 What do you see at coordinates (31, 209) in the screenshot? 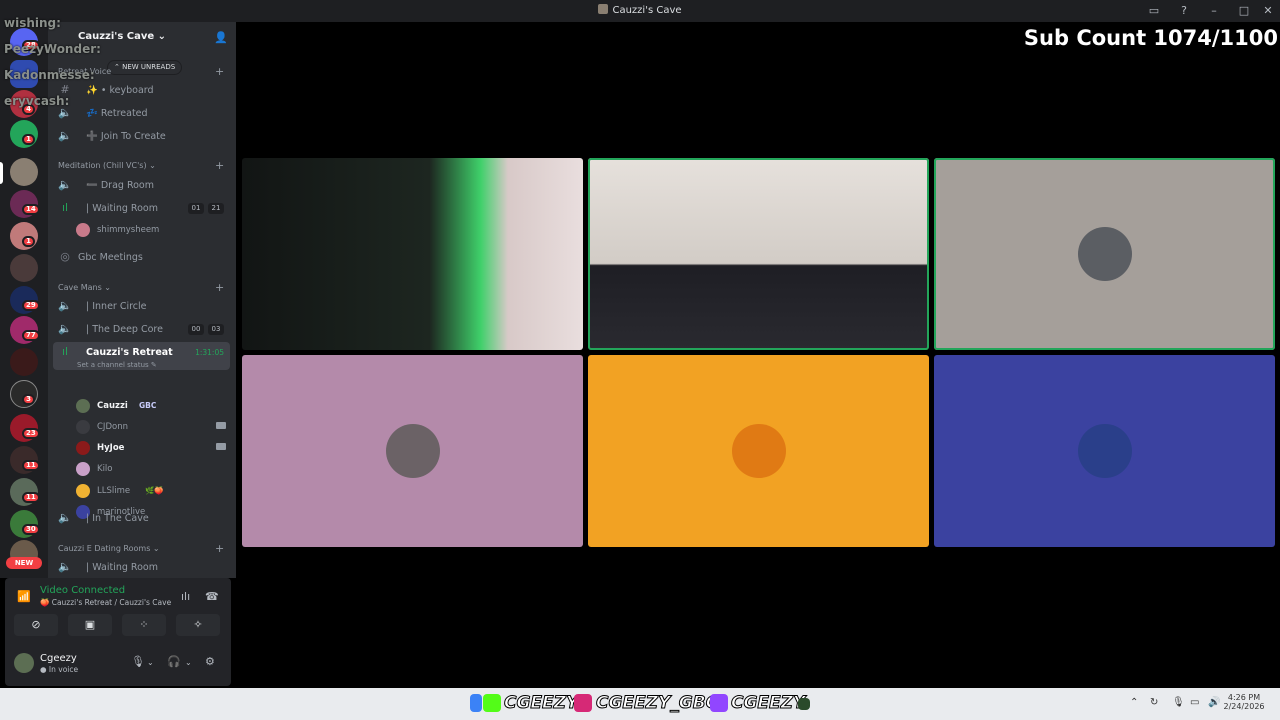
I see `unread-badge: 14` at bounding box center [31, 209].